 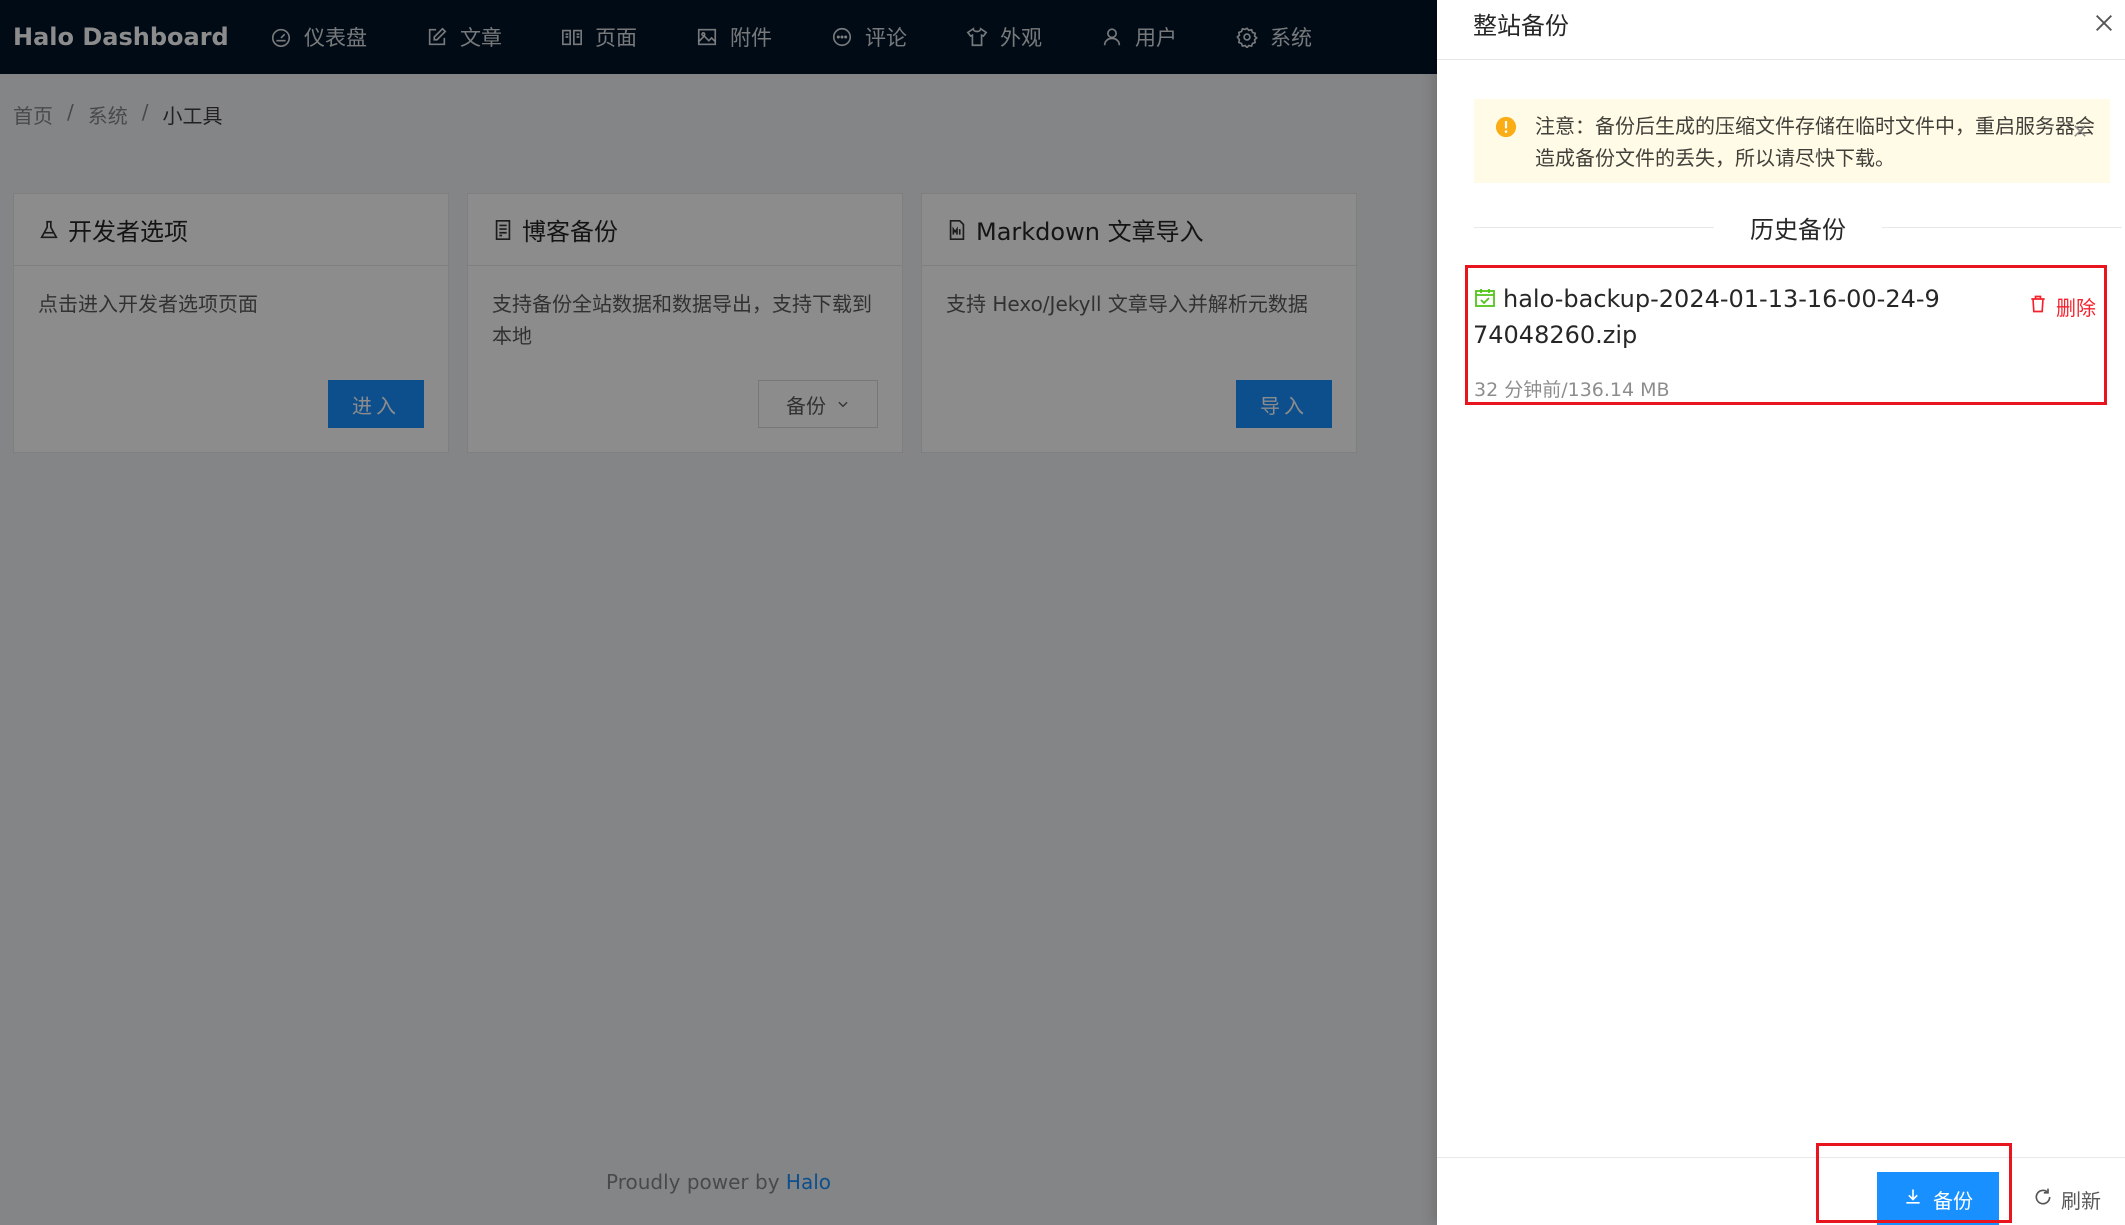 I want to click on backup-meta: 32 分钟前/136.14 MB, so click(x=1572, y=390).